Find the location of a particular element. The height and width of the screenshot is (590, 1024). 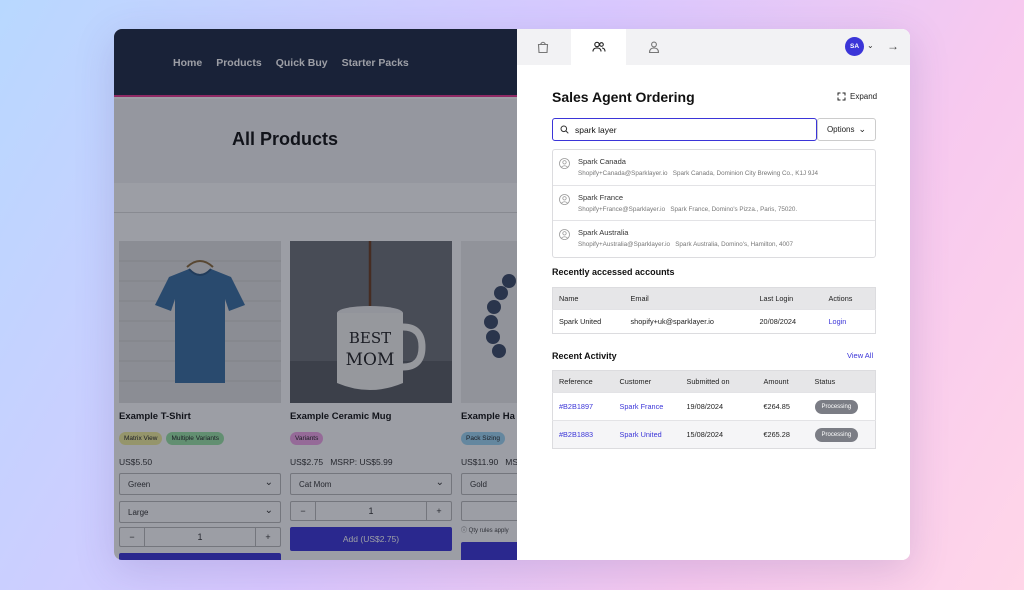

order-amount: €265.28 is located at coordinates (783, 434).